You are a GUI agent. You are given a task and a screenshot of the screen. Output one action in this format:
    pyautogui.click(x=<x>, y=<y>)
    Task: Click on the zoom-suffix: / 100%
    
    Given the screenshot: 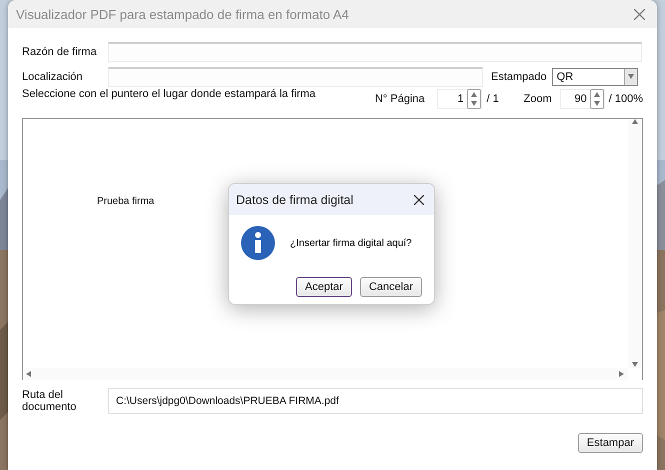 What is the action you would take?
    pyautogui.click(x=625, y=99)
    